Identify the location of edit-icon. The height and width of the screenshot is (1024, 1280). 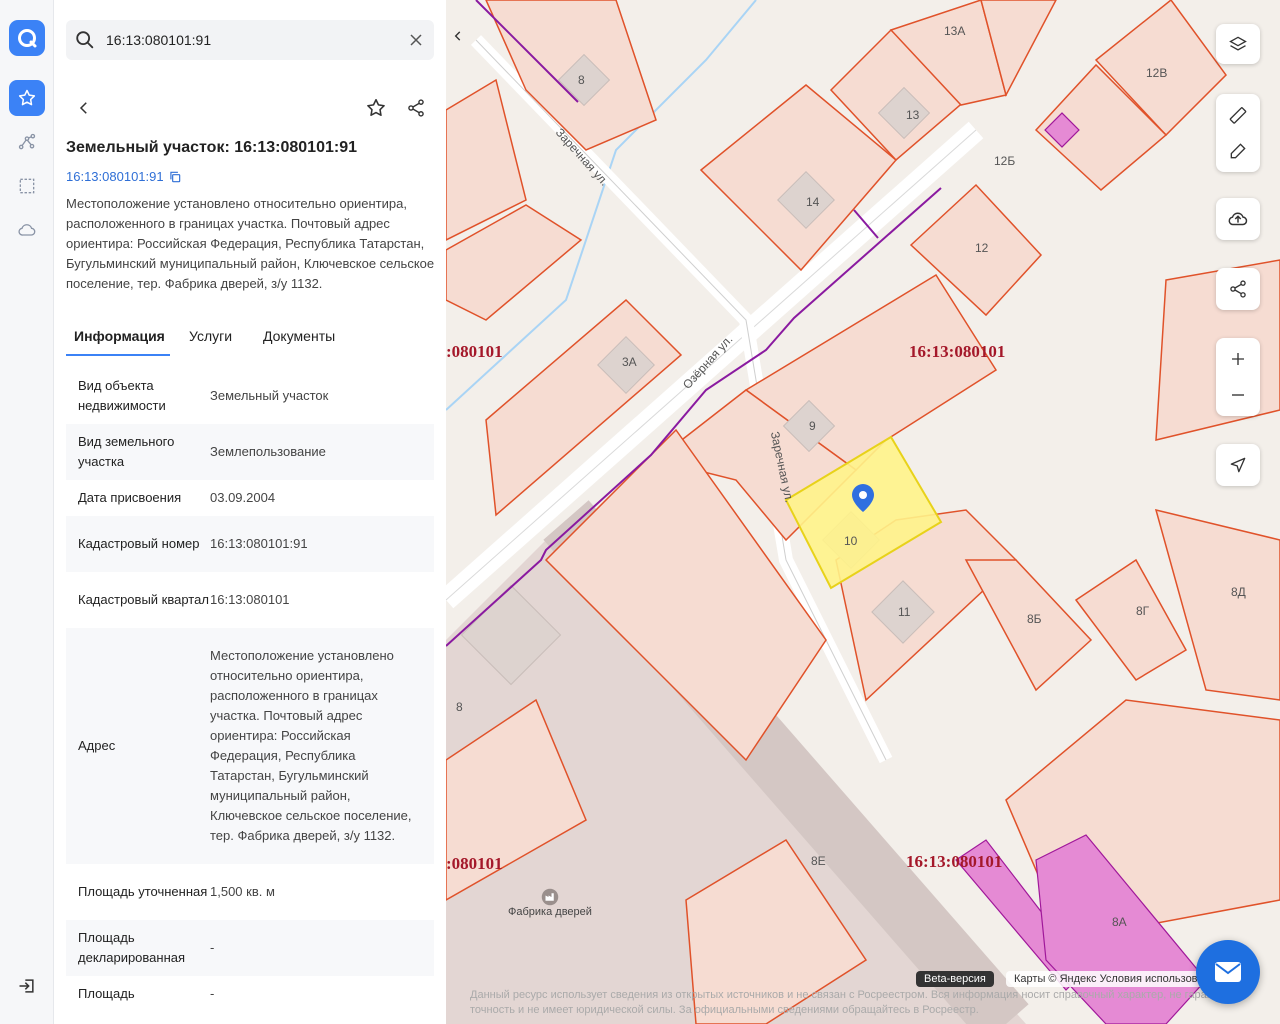
(1238, 151).